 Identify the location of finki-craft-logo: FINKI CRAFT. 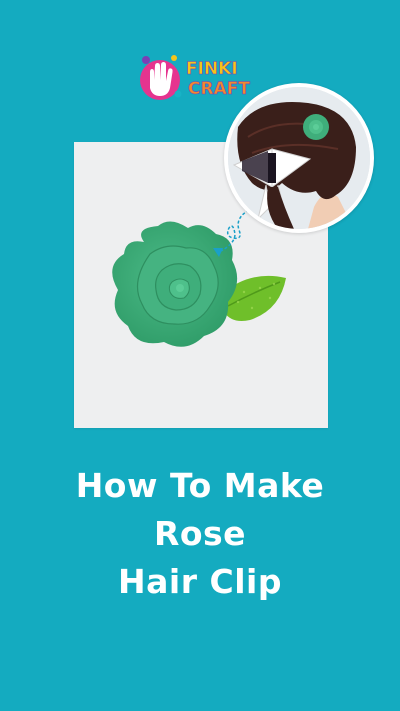
(203, 78).